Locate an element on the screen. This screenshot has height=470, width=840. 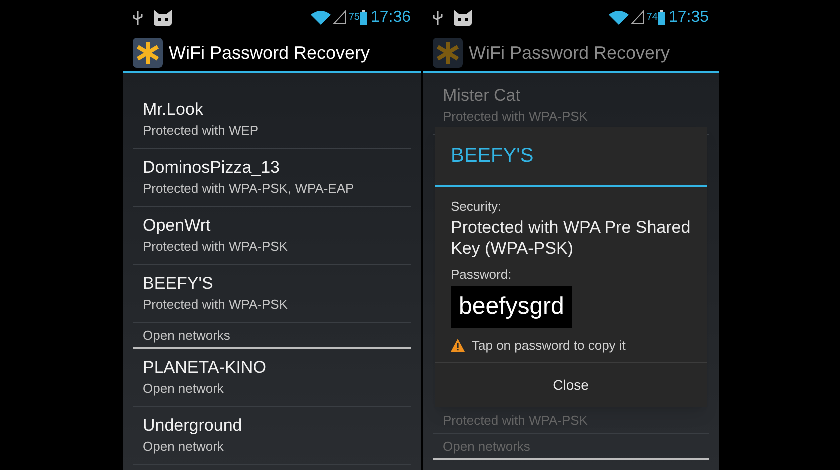
battery-percent: 75 is located at coordinates (354, 18).